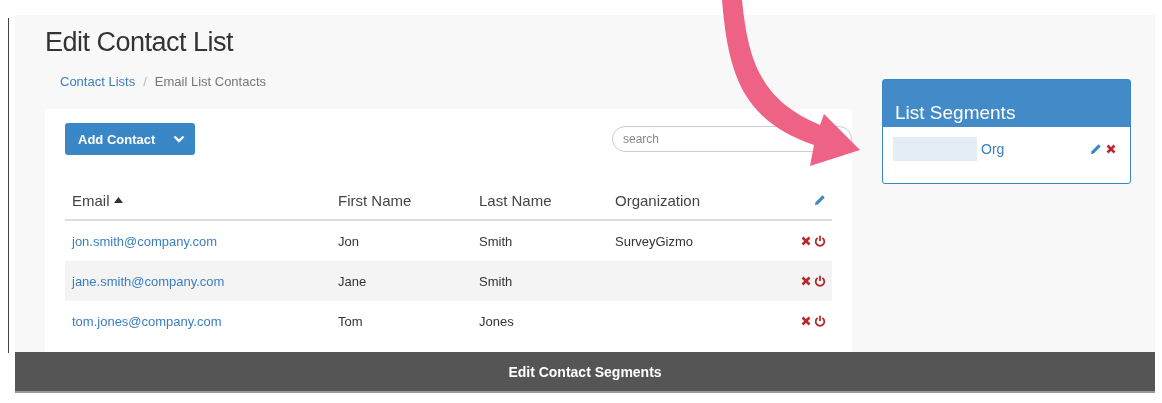 Image resolution: width=1162 pixels, height=403 pixels. What do you see at coordinates (955, 113) in the screenshot?
I see `panel-title: List Segments` at bounding box center [955, 113].